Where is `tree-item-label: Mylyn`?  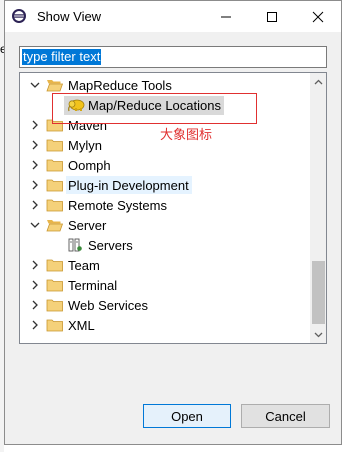
tree-item-label: Mylyn is located at coordinates (85, 145).